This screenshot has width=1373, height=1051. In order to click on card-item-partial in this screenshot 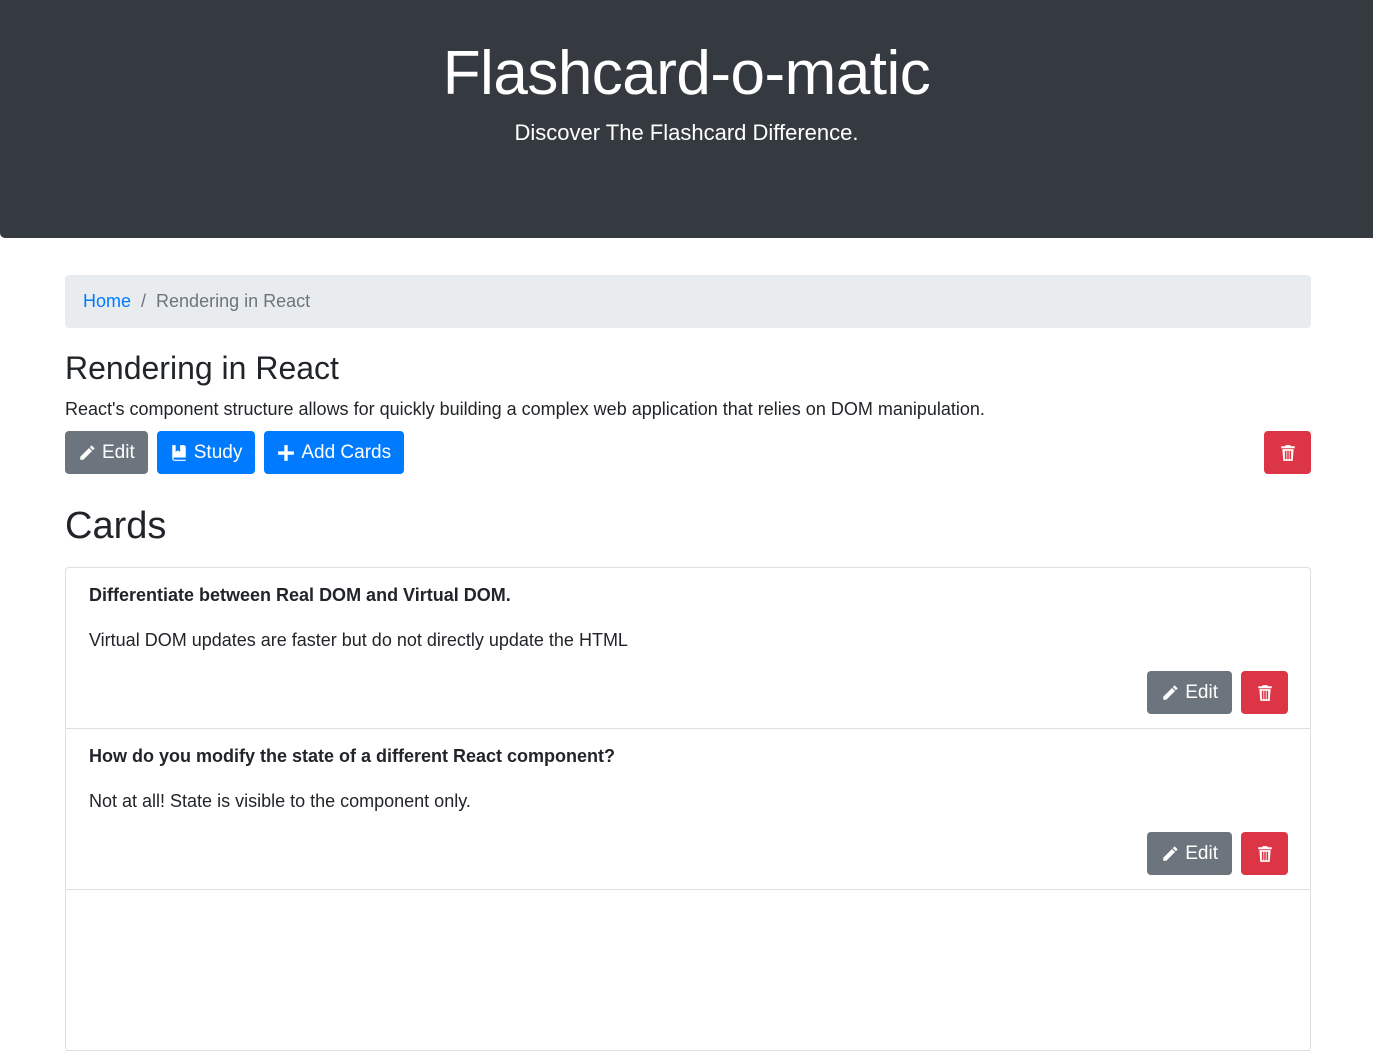, I will do `click(688, 970)`.